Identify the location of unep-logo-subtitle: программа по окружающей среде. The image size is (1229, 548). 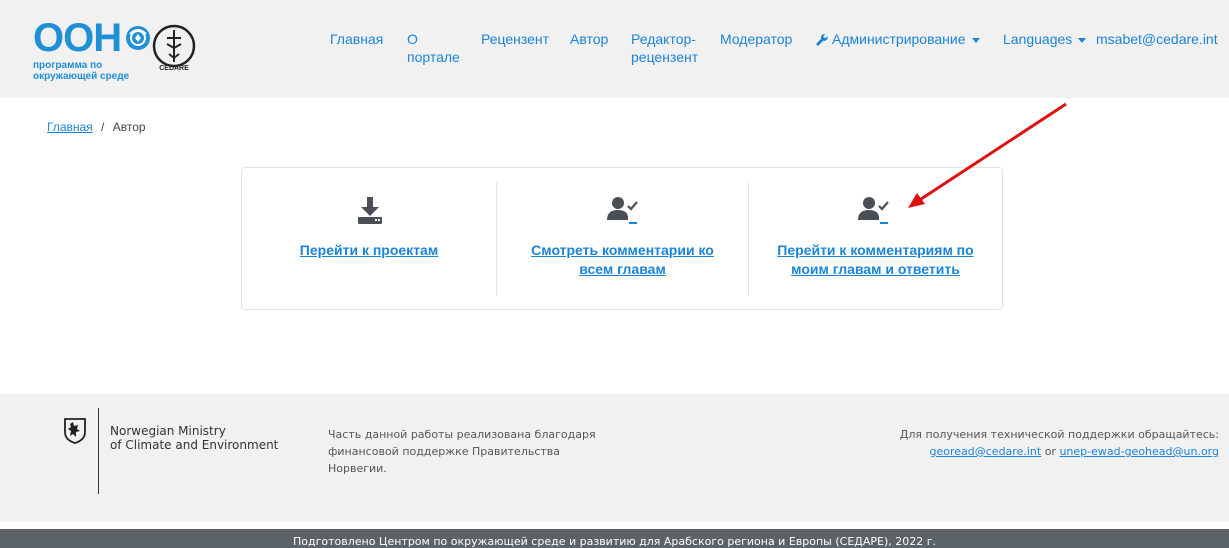
(81, 71).